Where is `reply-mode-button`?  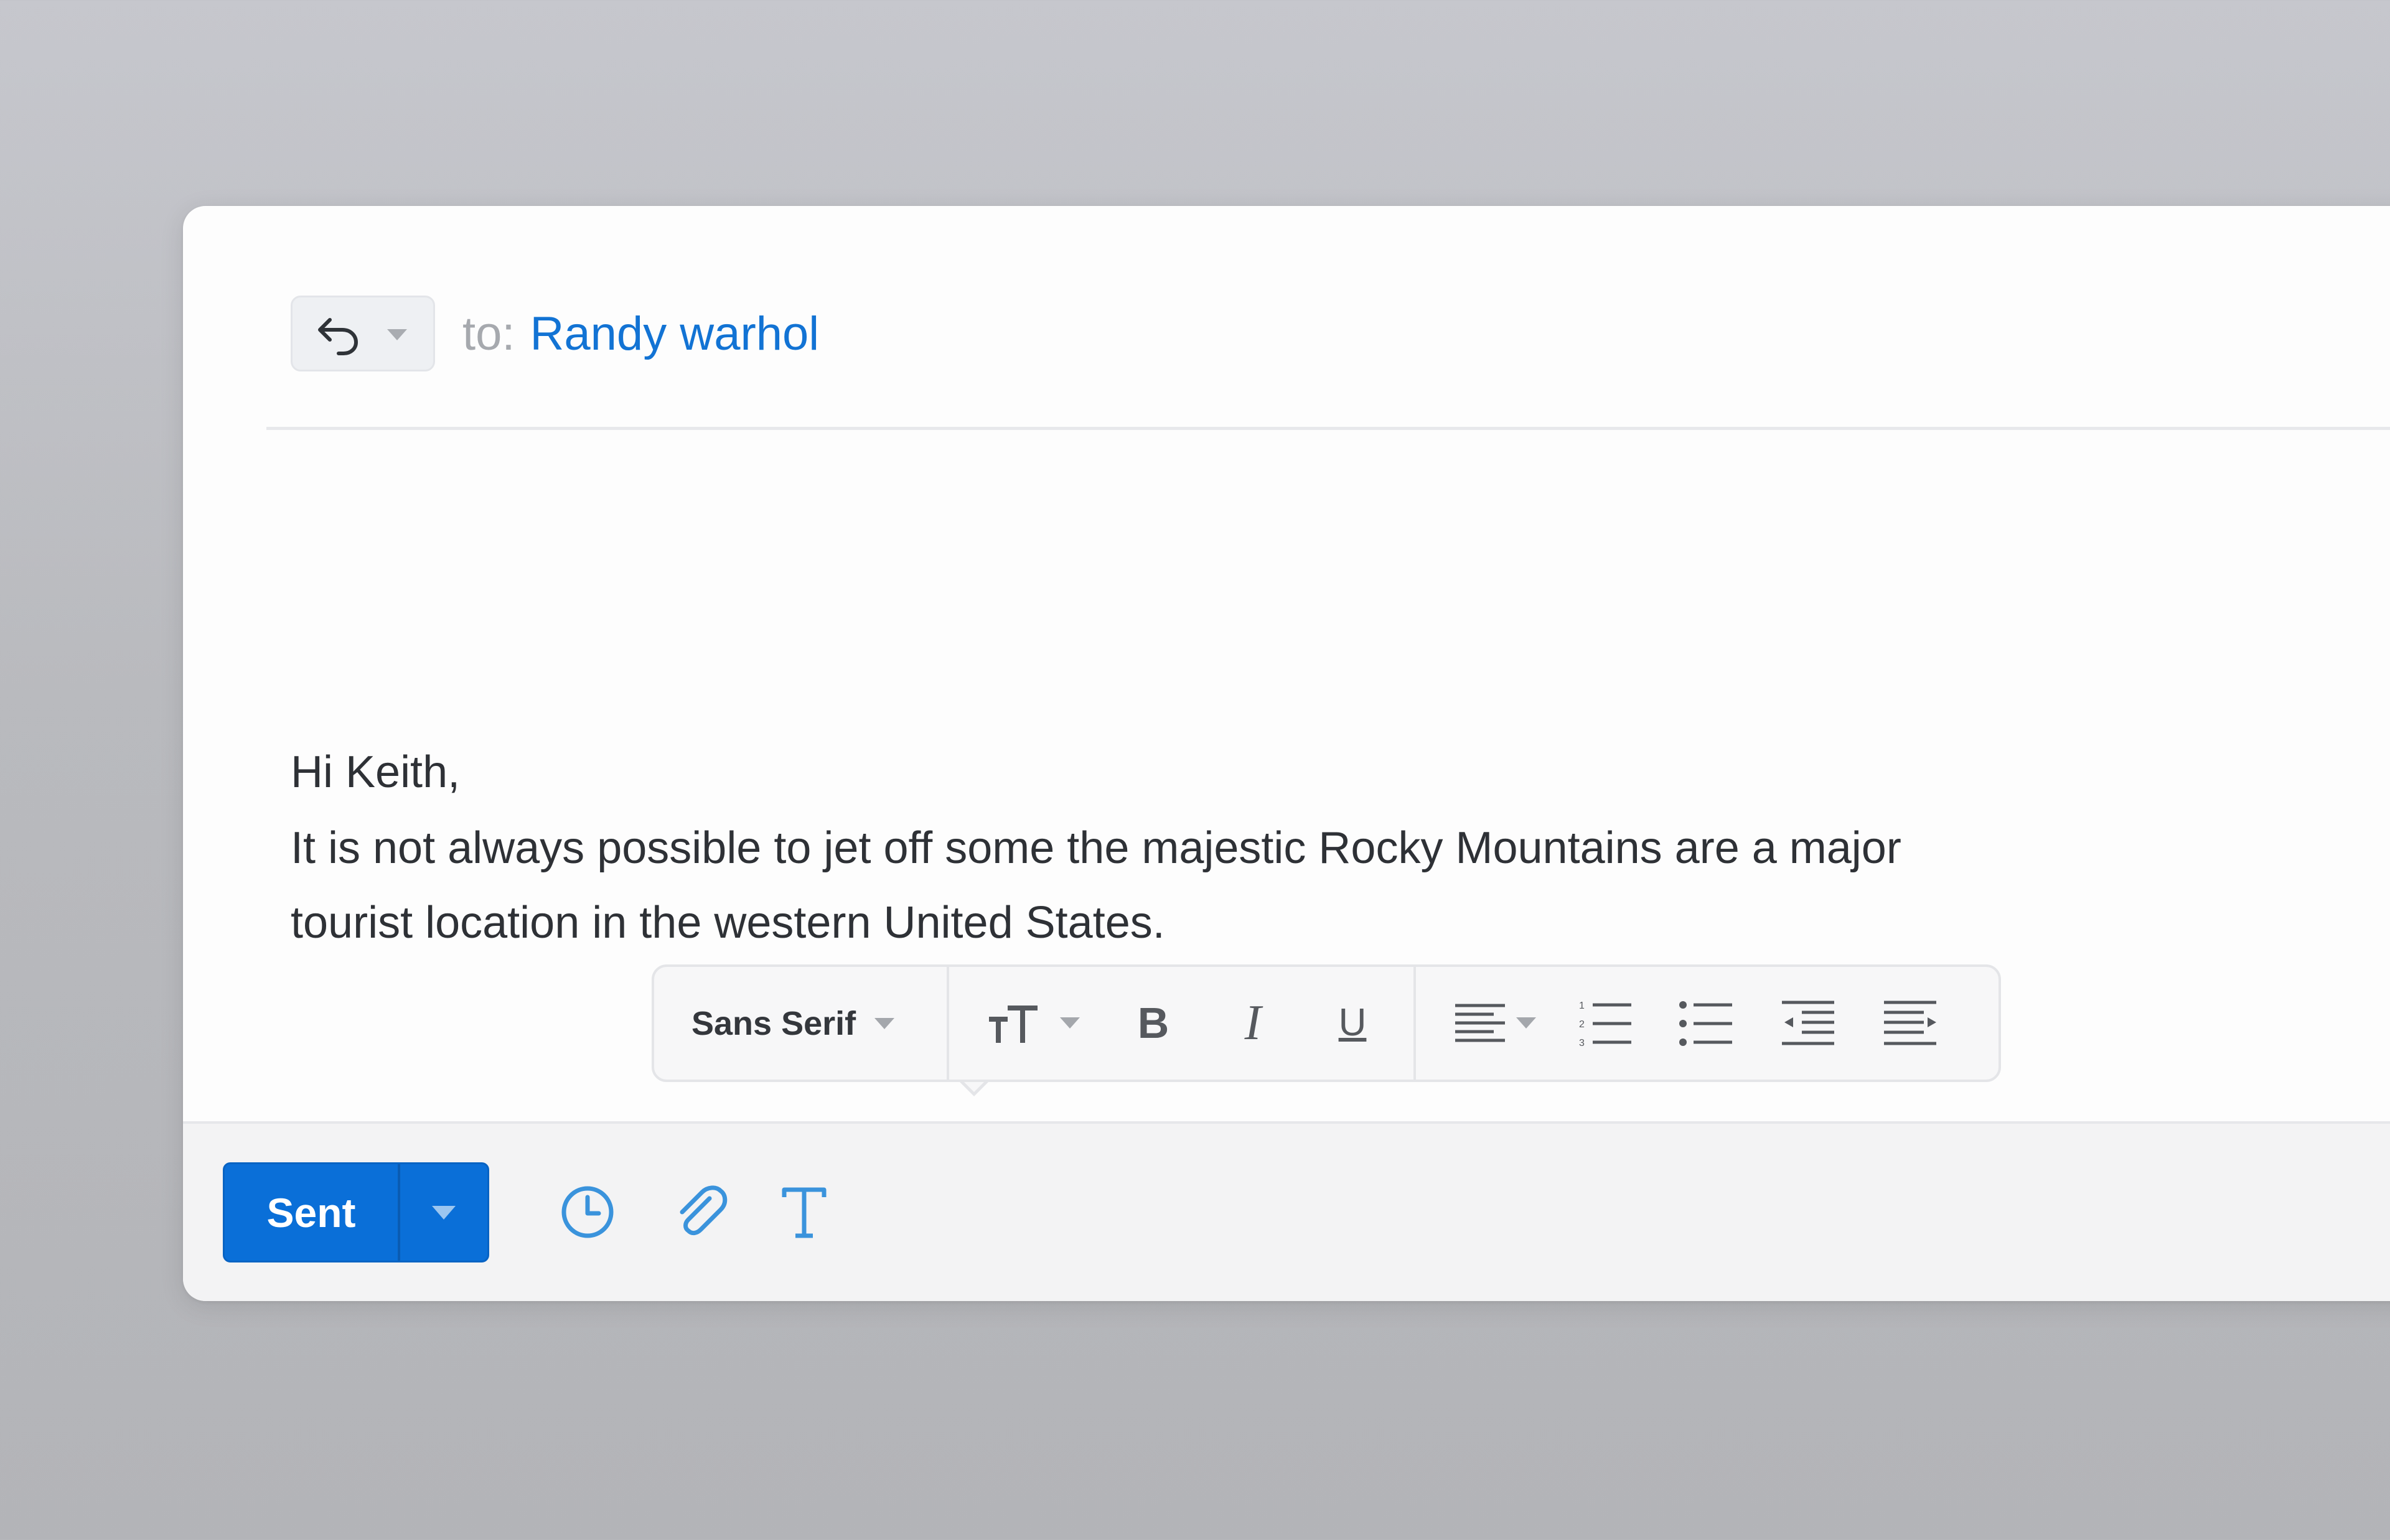
reply-mode-button is located at coordinates (363, 333).